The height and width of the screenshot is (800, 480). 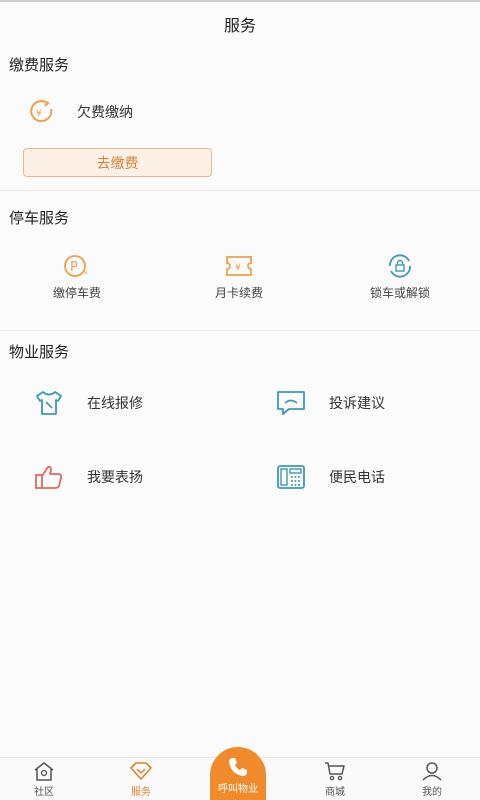 I want to click on tab-mall-label: 商城, so click(x=335, y=792).